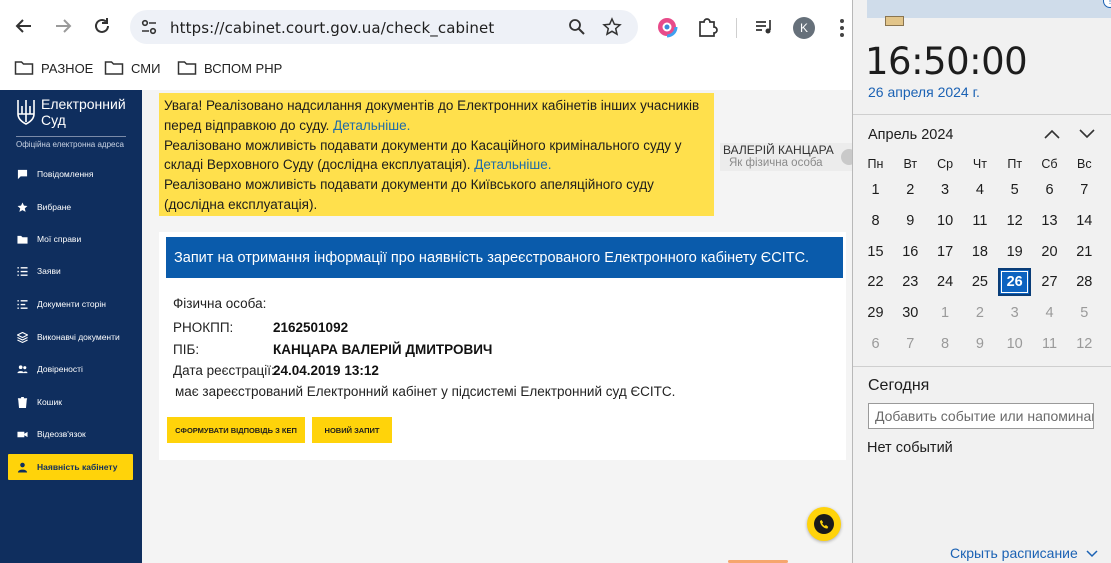  What do you see at coordinates (1084, 221) in the screenshot?
I see `calendar-day: 14` at bounding box center [1084, 221].